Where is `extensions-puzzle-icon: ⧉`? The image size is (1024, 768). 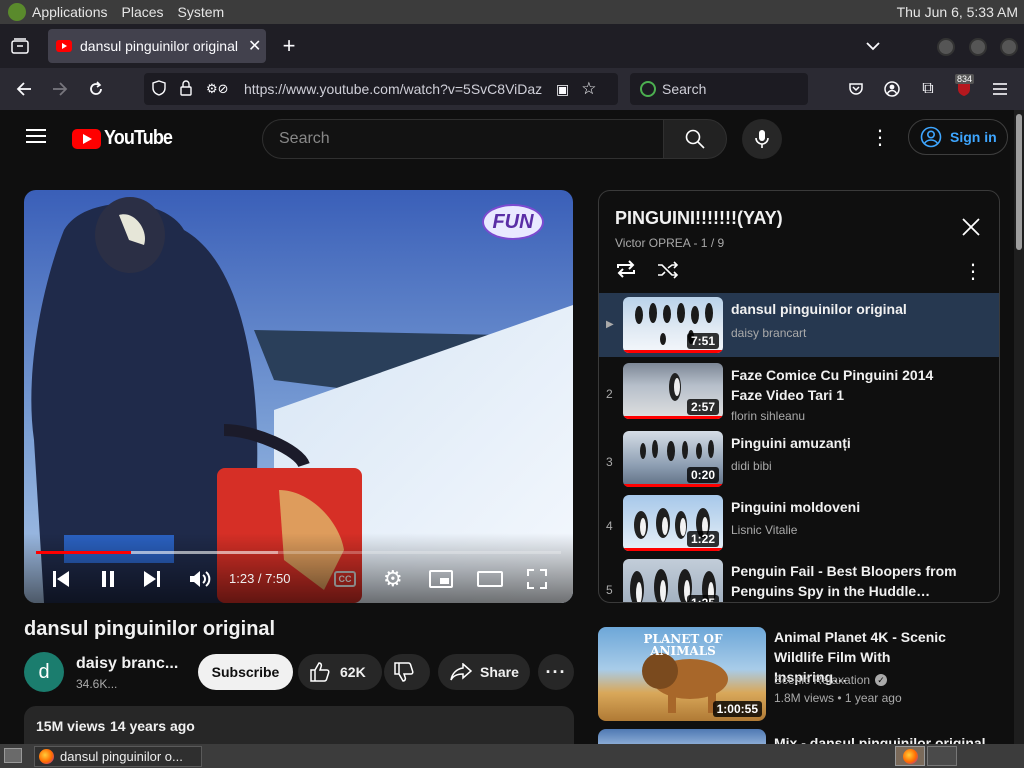 extensions-puzzle-icon: ⧉ is located at coordinates (928, 89).